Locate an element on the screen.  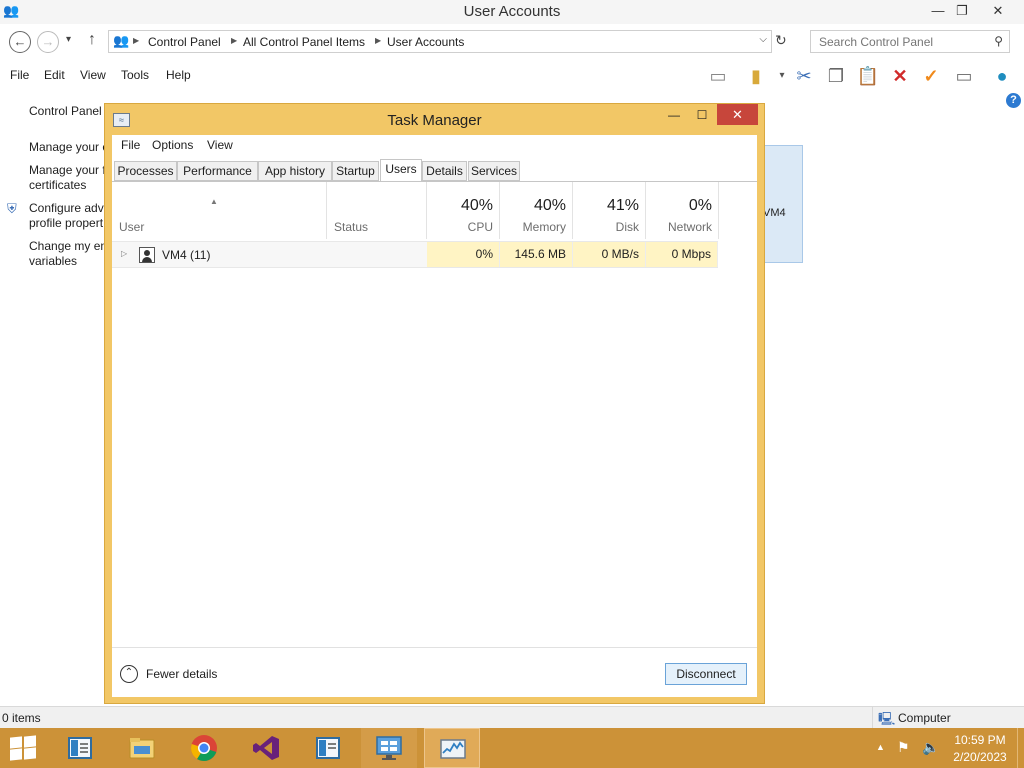
taskbar-visual-studio is located at coordinates (266, 748).